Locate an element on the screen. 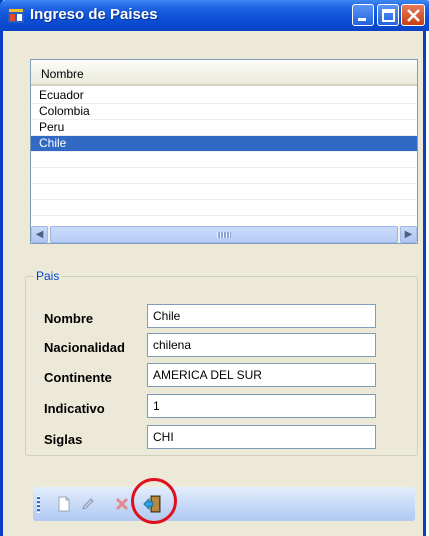 This screenshot has height=536, width=429. minimize-icon is located at coordinates (362, 19).